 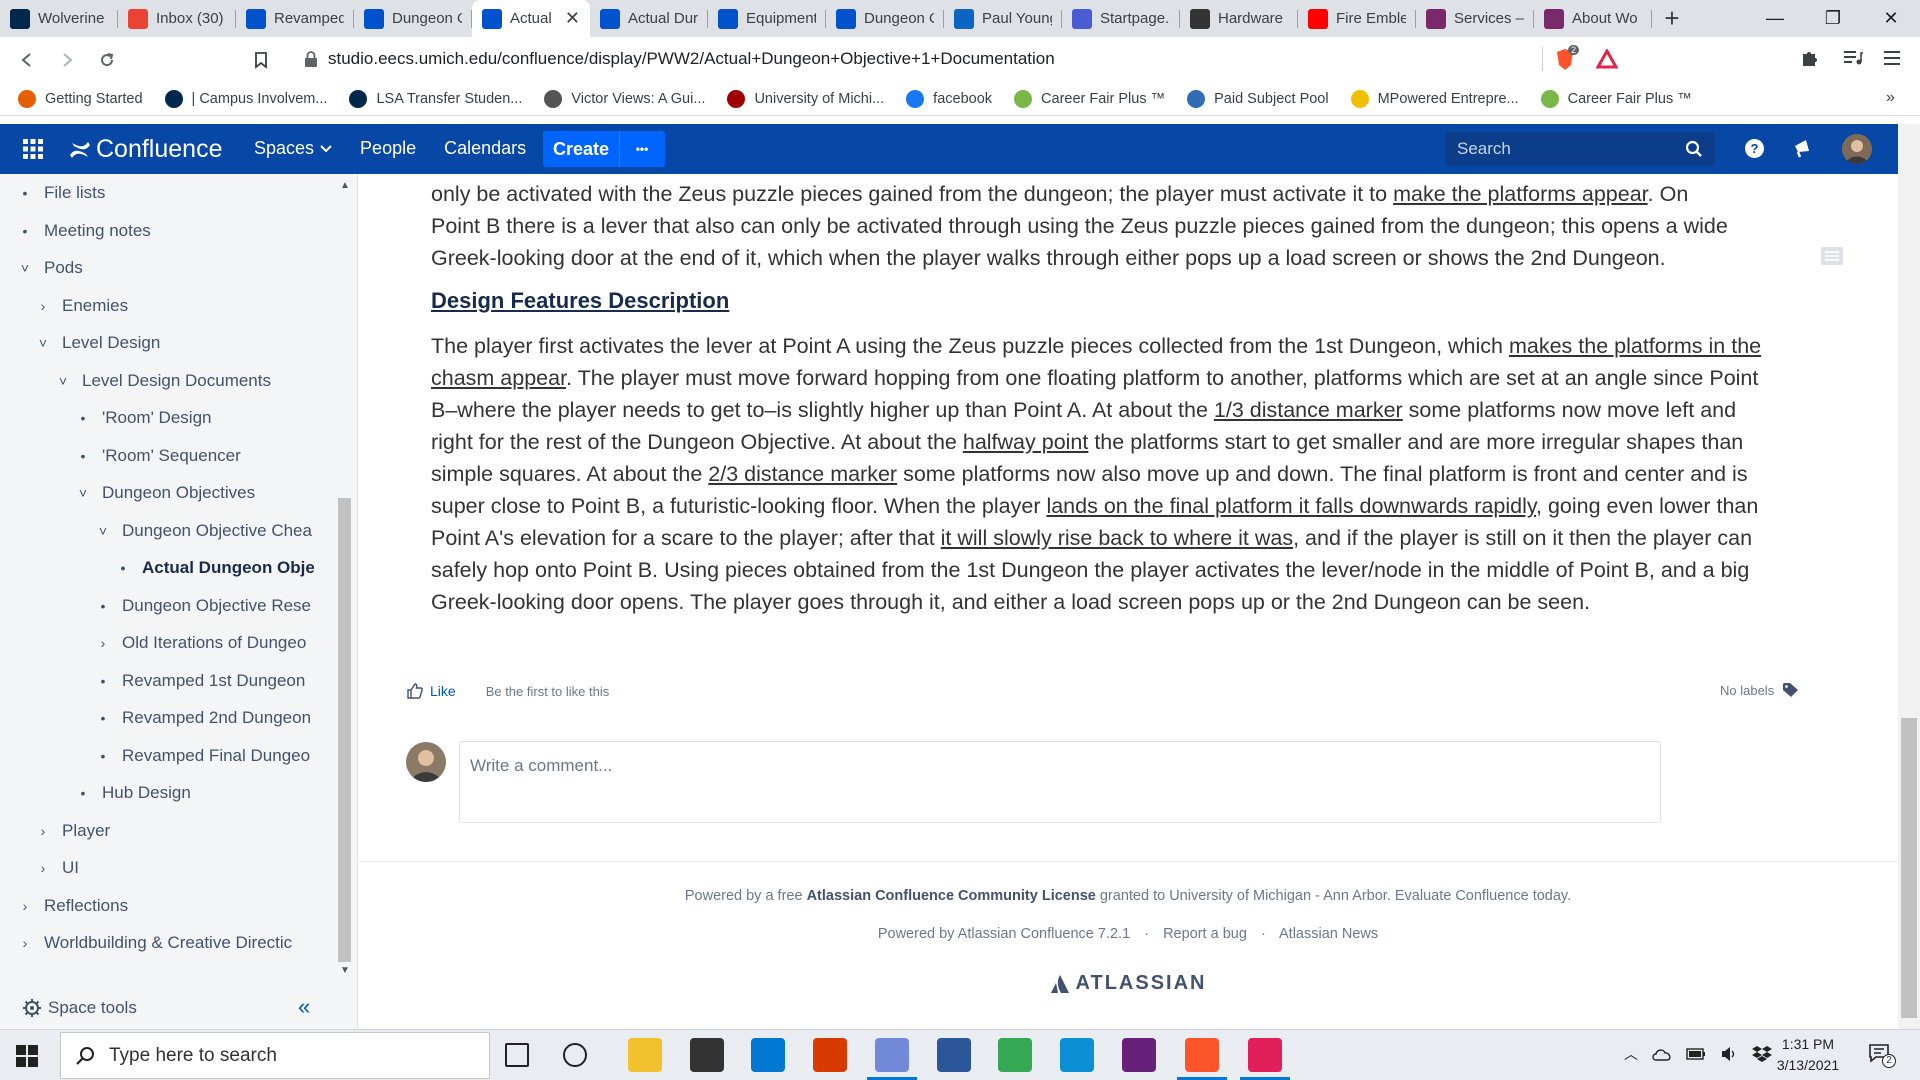 What do you see at coordinates (1791, 690) in the screenshot?
I see `tag-icon` at bounding box center [1791, 690].